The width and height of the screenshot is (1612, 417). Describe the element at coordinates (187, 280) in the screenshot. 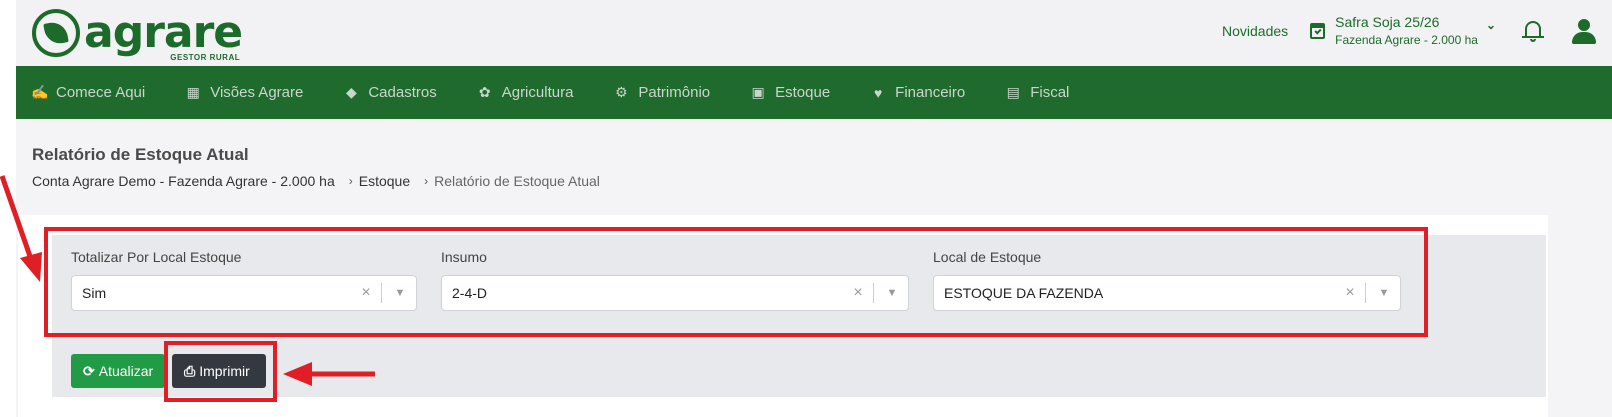

I see `annotation-arrows` at that location.